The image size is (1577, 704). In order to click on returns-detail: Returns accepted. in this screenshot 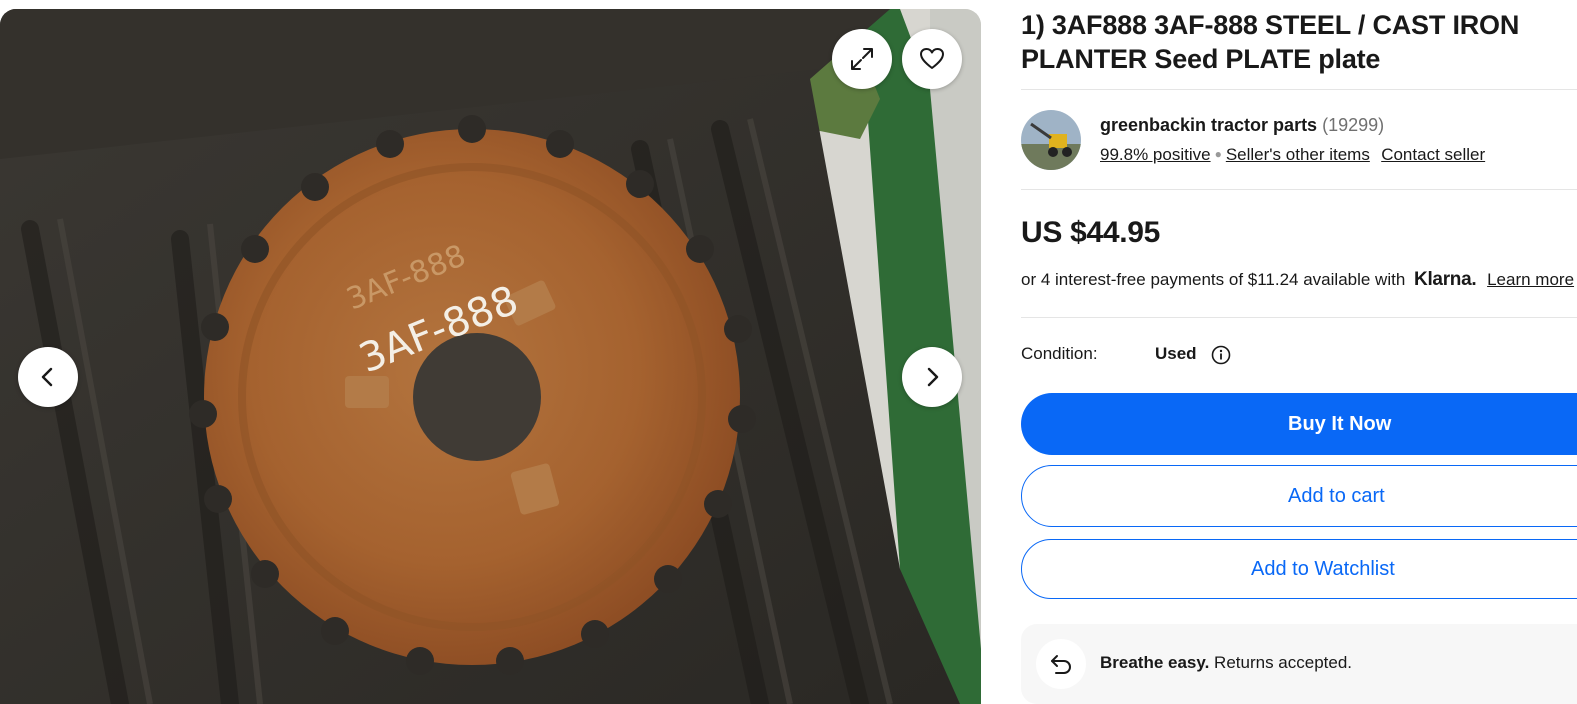, I will do `click(1283, 662)`.